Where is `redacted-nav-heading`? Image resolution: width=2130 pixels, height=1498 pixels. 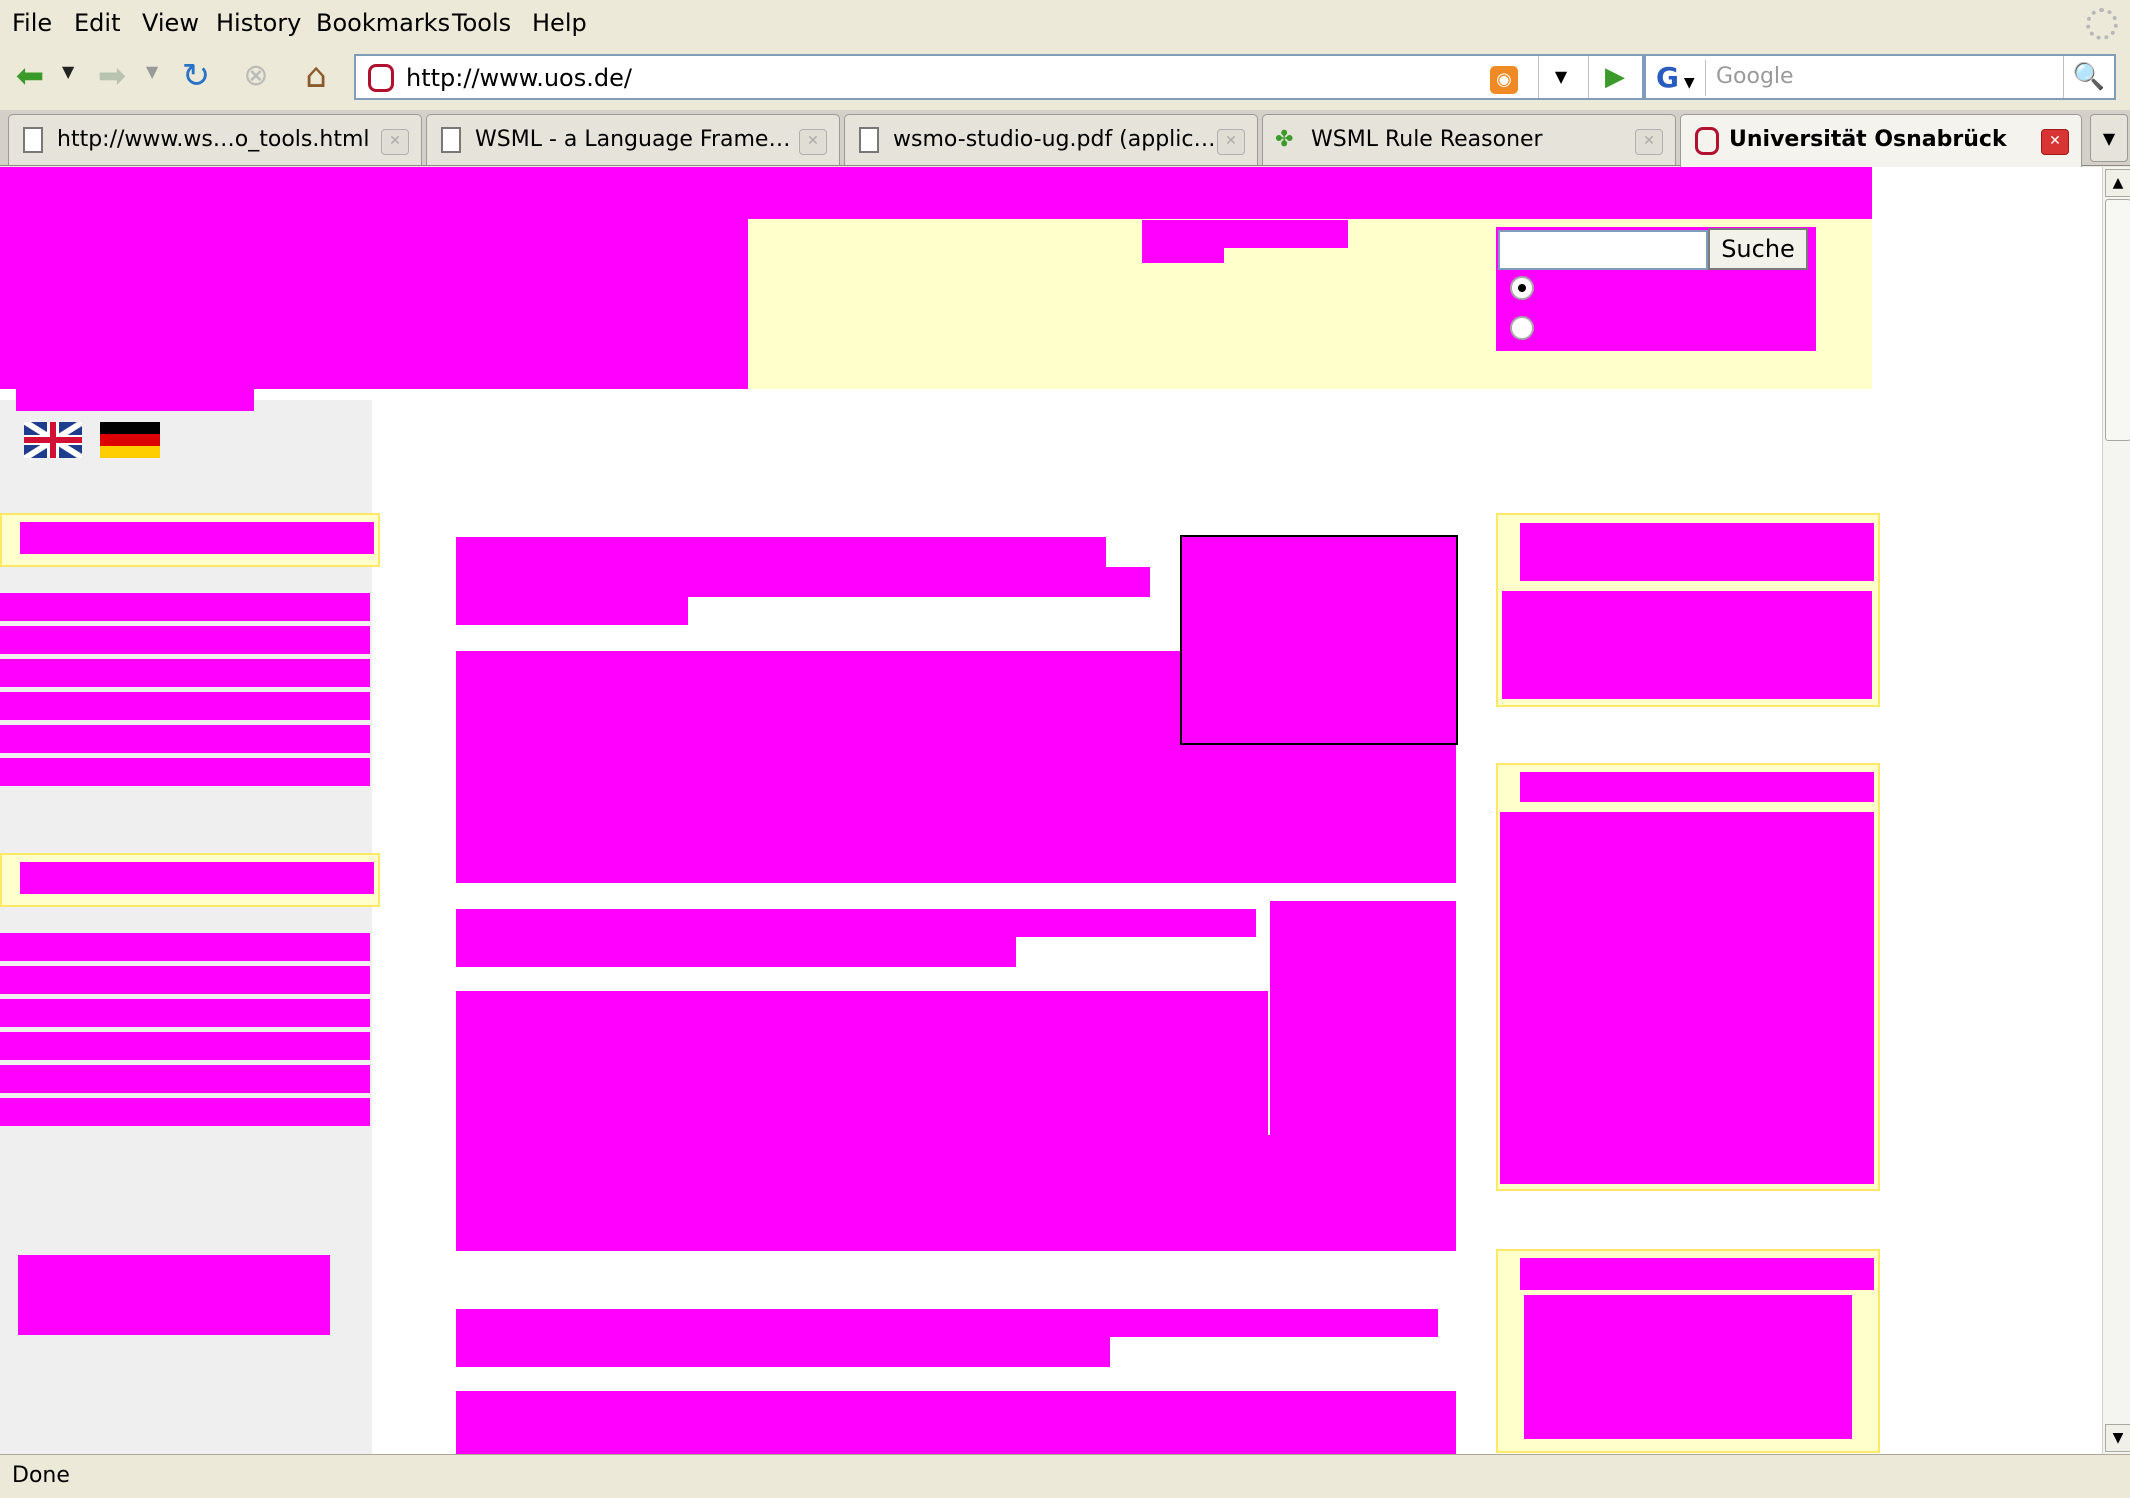 redacted-nav-heading is located at coordinates (197, 538).